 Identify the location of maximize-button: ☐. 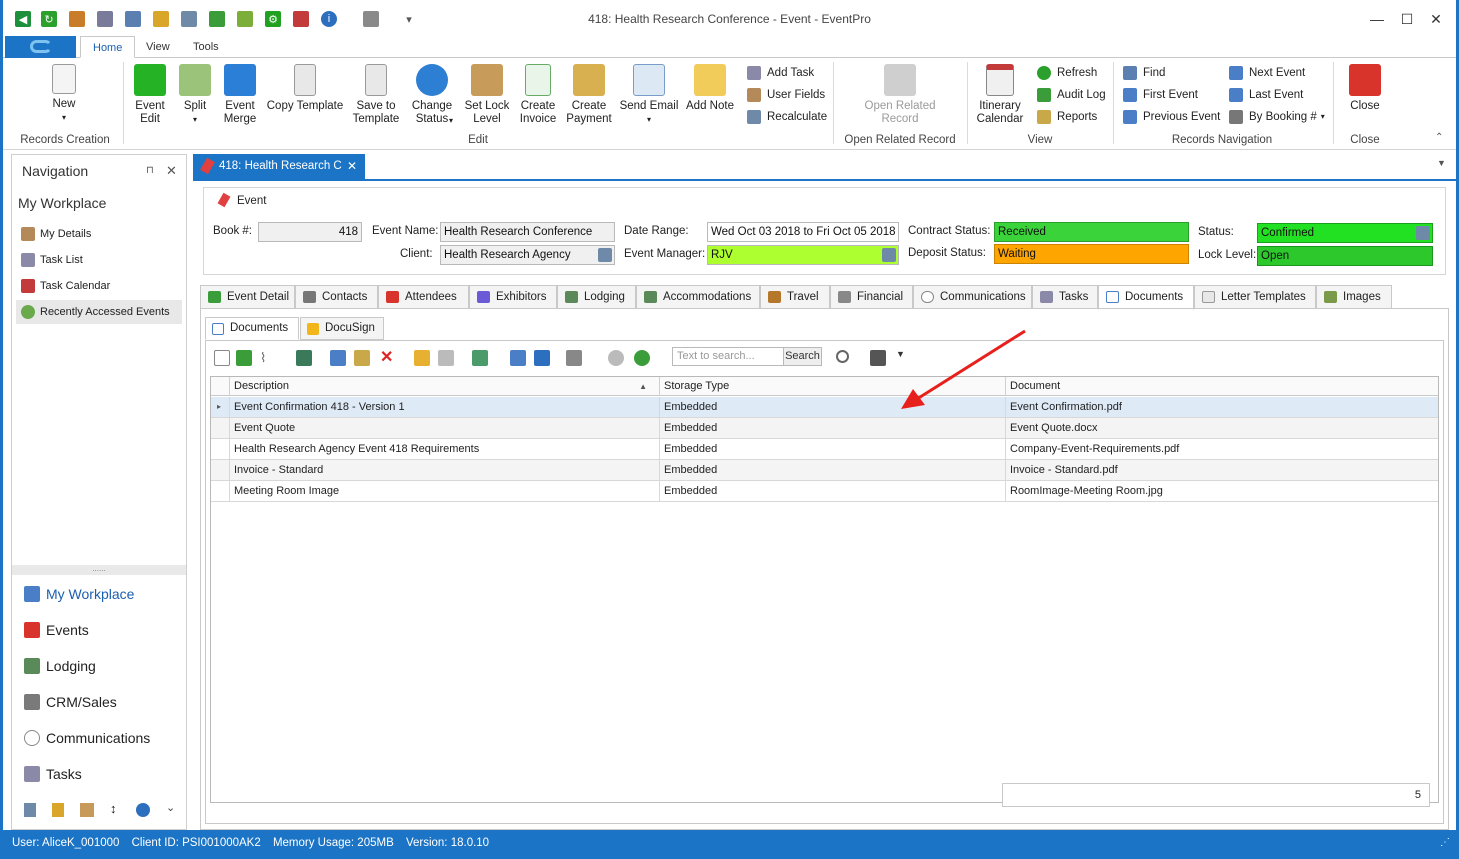
(1407, 19).